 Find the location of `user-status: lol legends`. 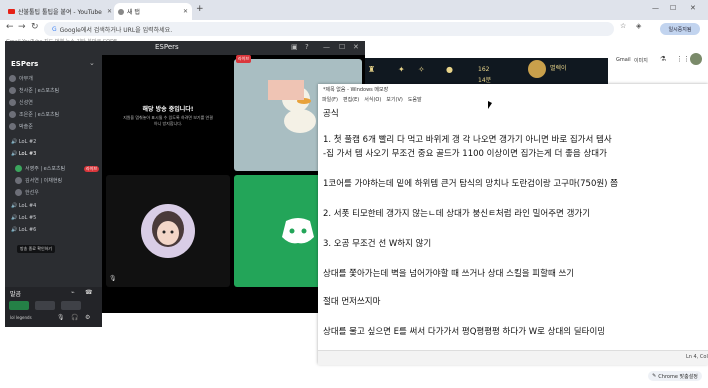

user-status: lol legends is located at coordinates (21, 317).